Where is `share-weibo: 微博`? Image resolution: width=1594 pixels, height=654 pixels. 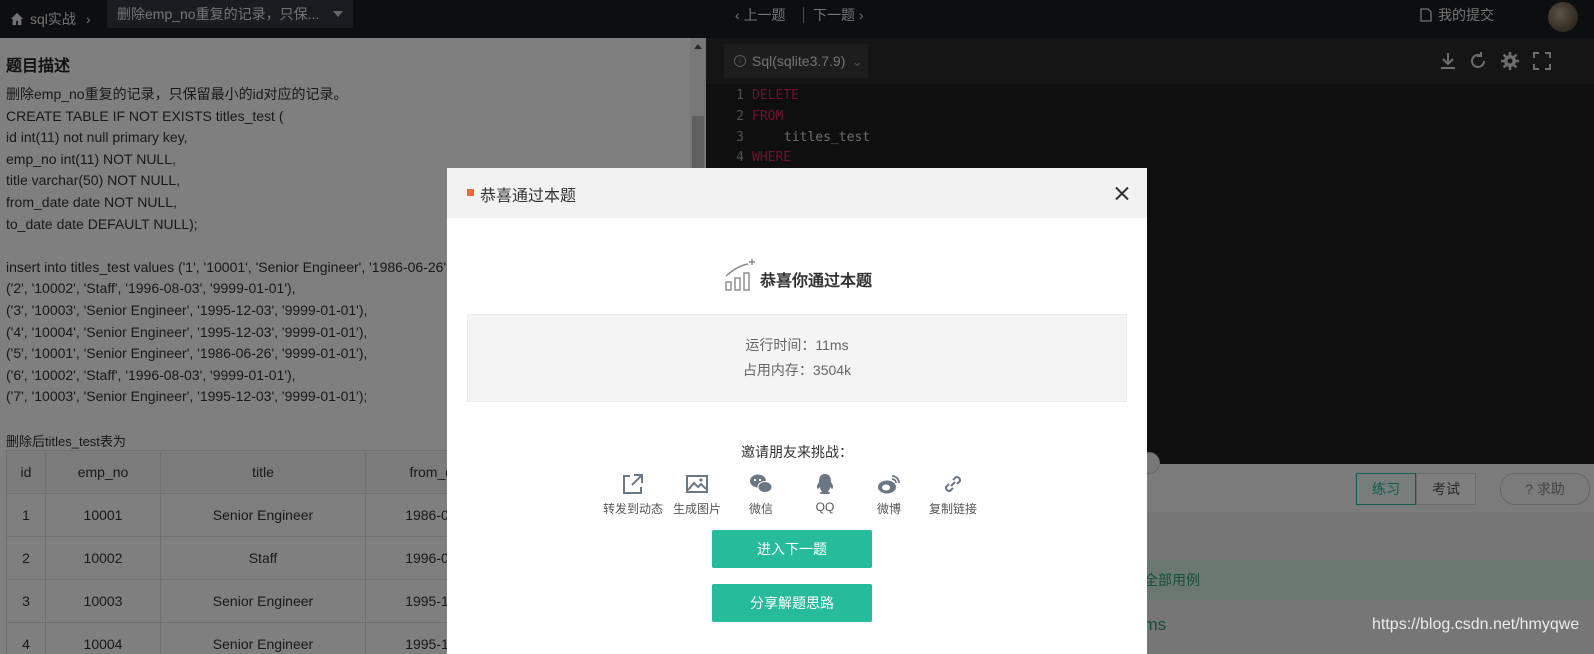
share-weibo: 微博 is located at coordinates (889, 494).